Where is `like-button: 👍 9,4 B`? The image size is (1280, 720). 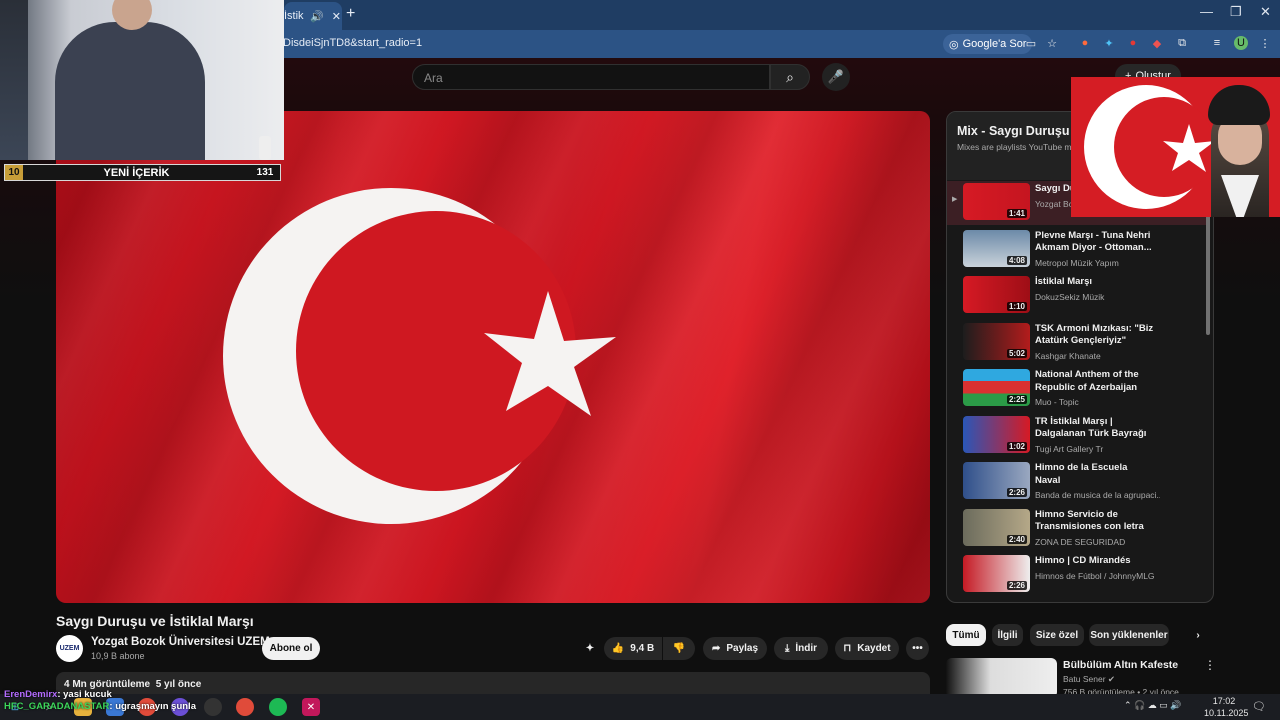 like-button: 👍 9,4 B is located at coordinates (633, 648).